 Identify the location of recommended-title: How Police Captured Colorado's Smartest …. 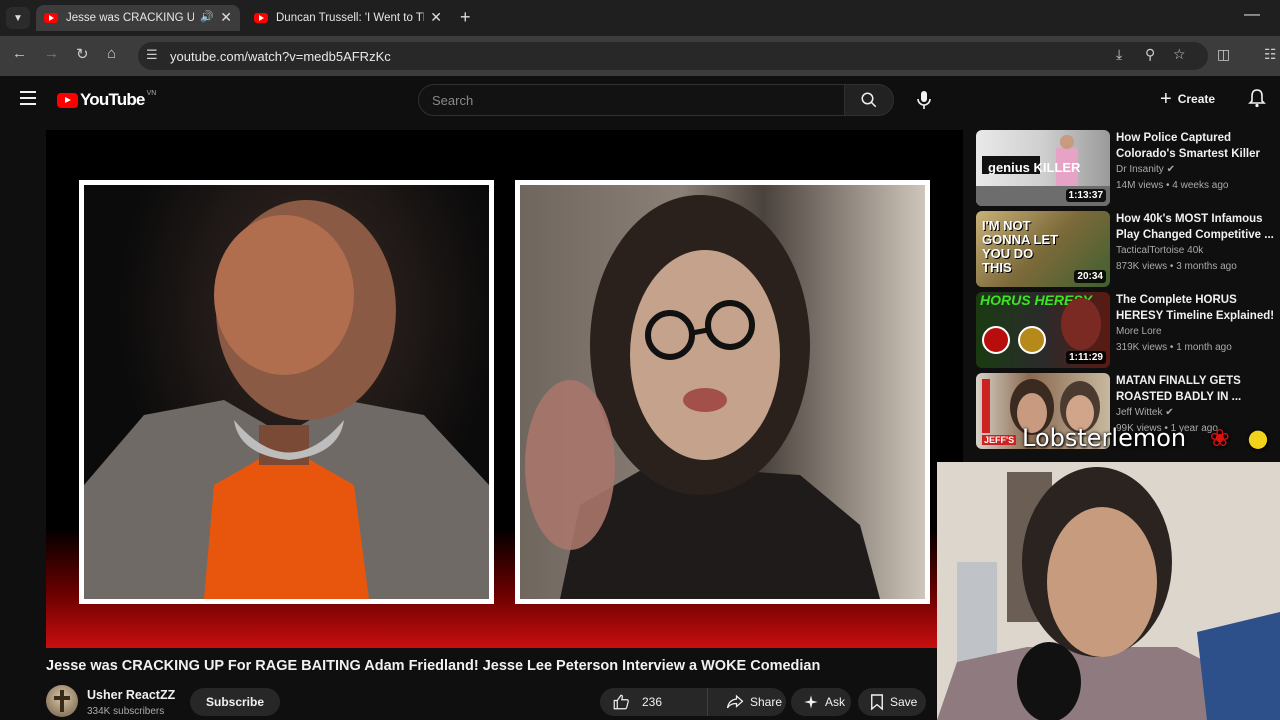
(1197, 146).